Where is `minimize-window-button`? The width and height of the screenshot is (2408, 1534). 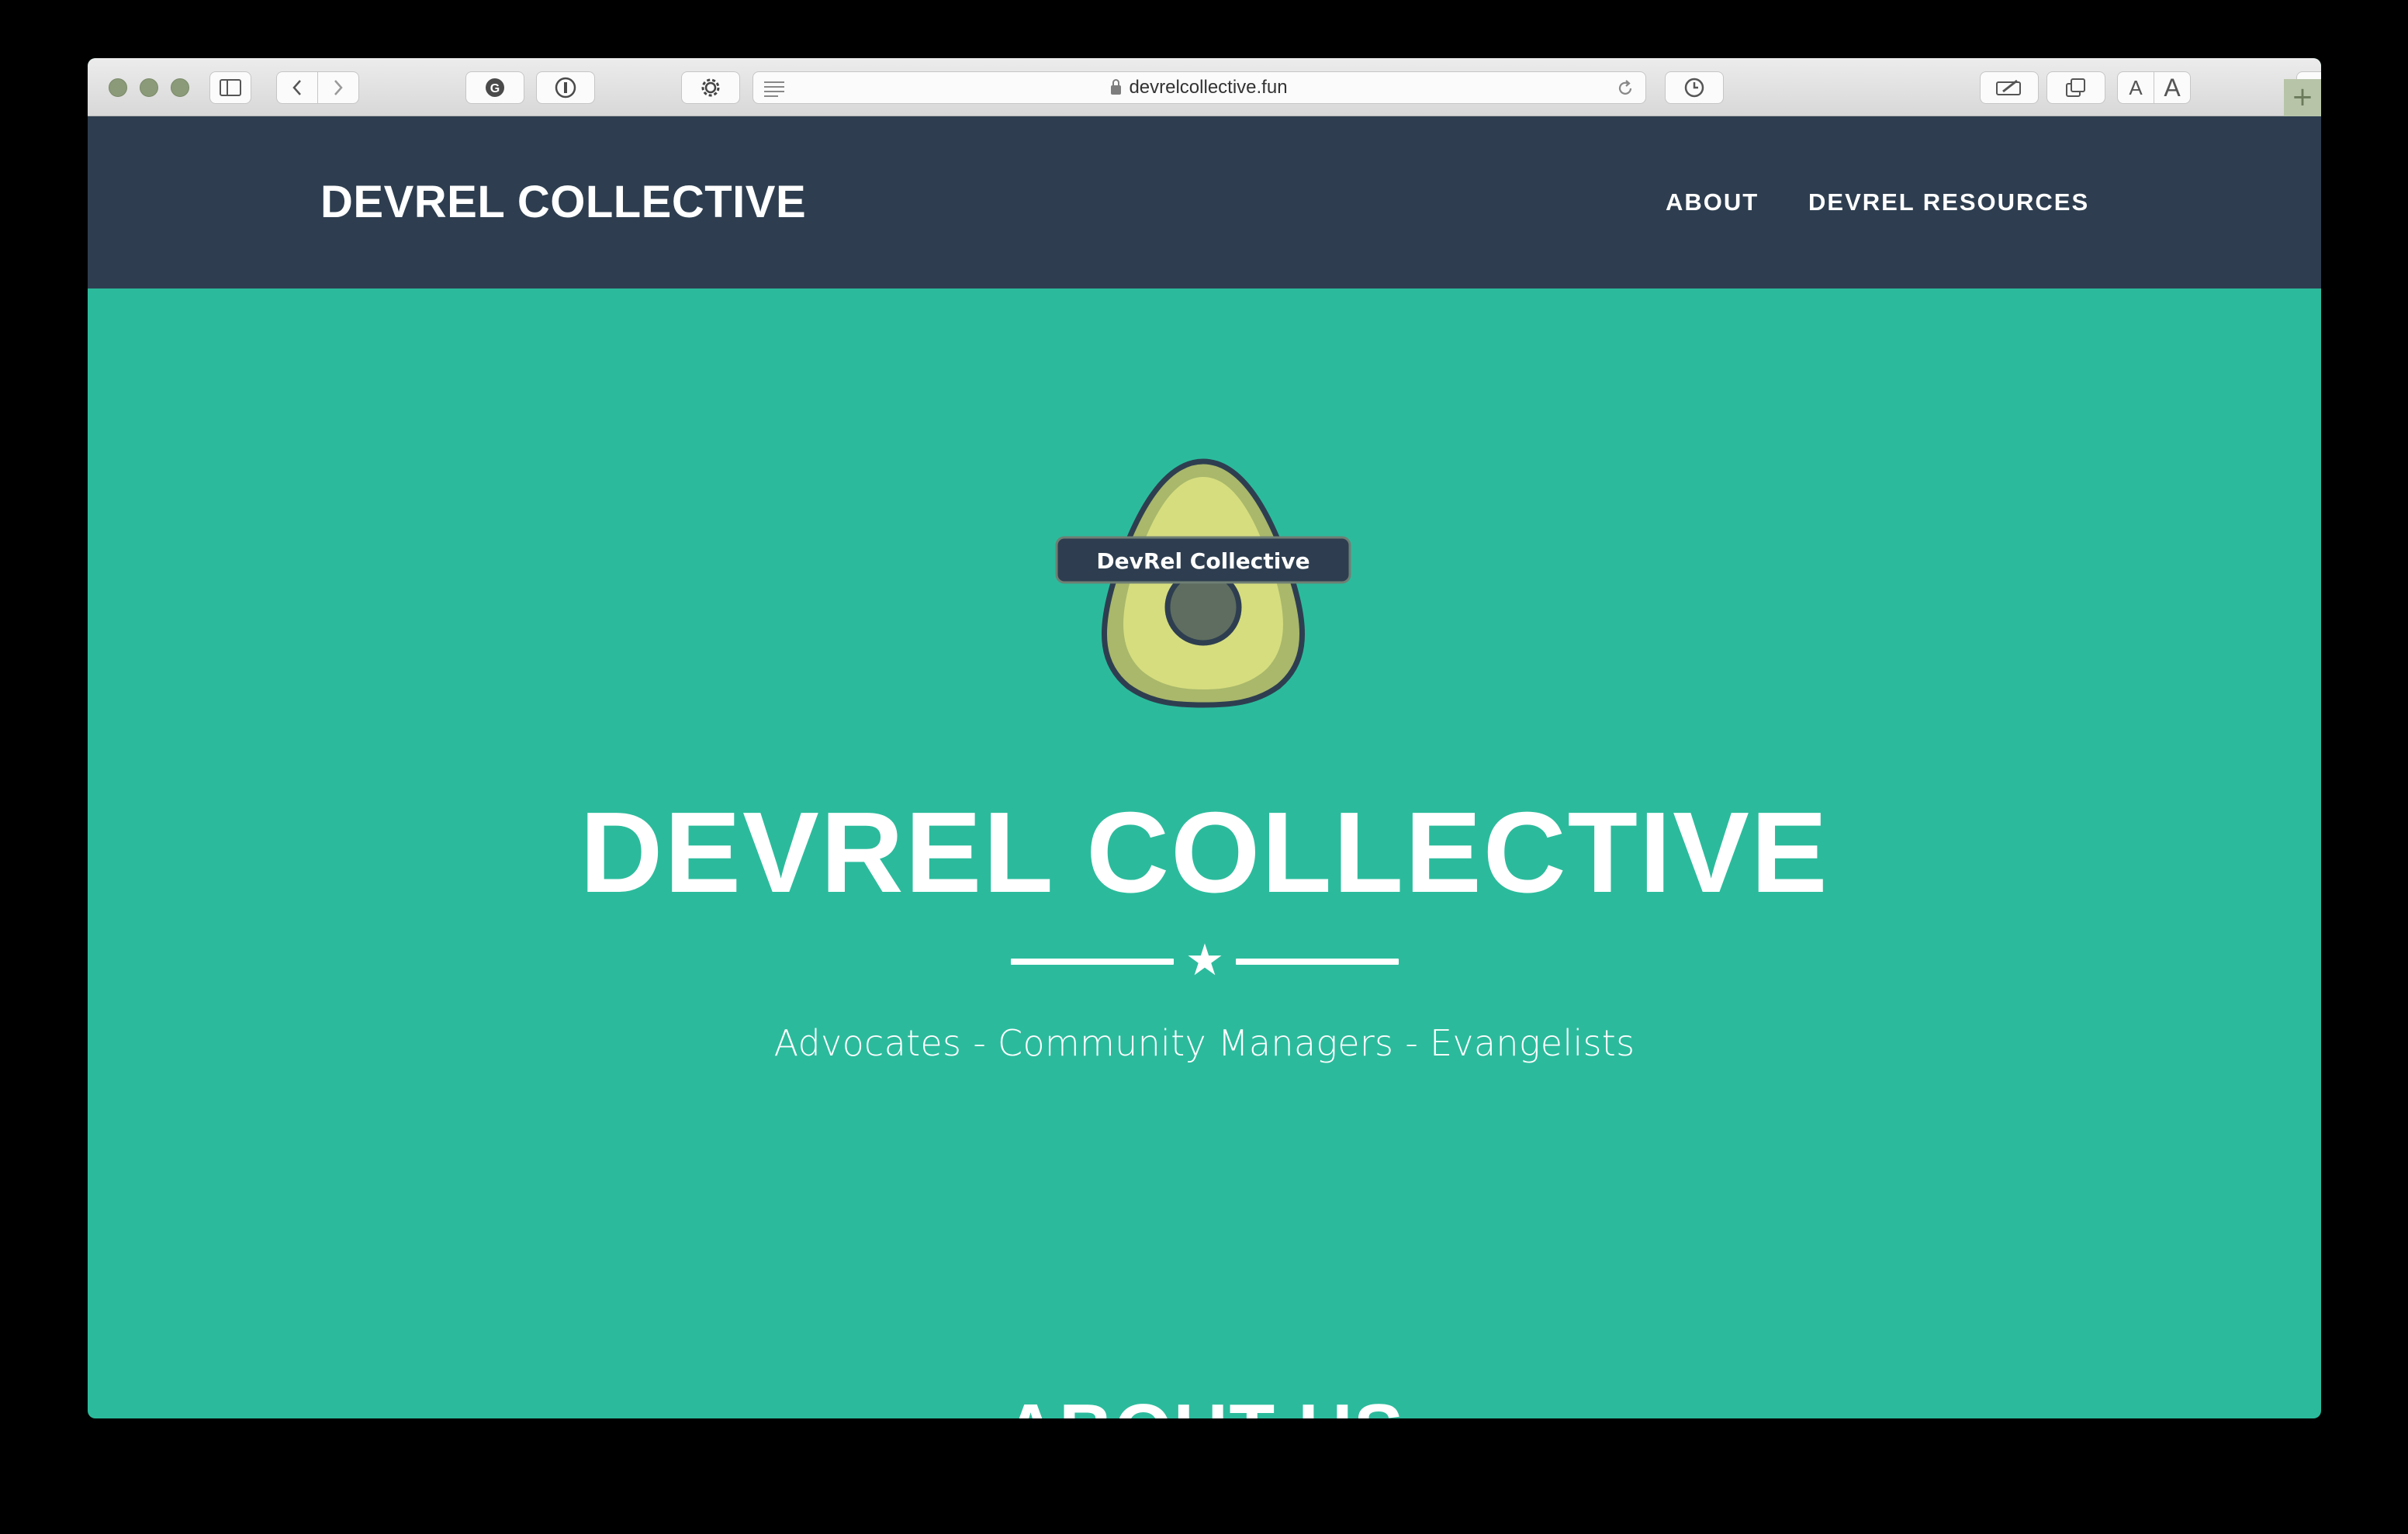
minimize-window-button is located at coordinates (149, 87).